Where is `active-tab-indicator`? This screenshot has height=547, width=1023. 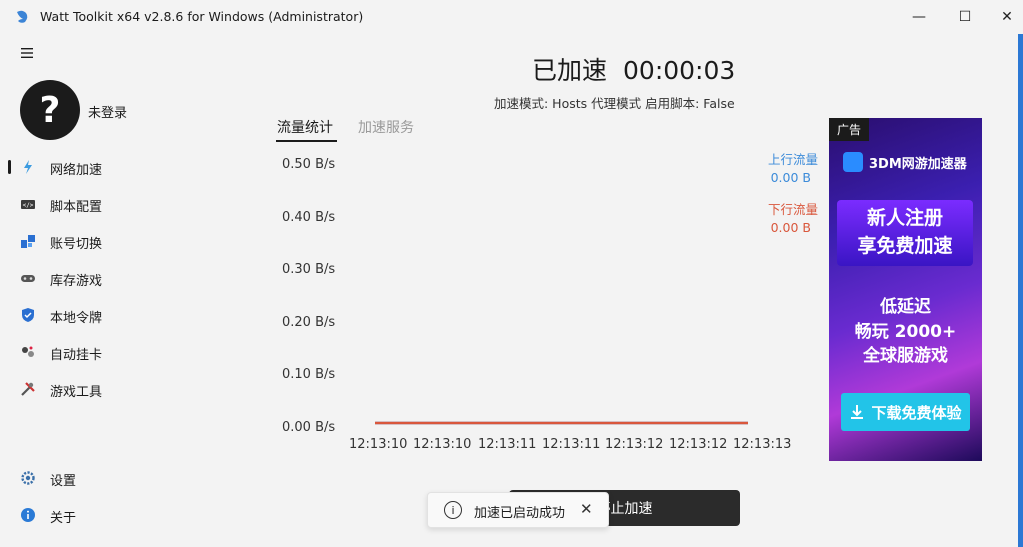
active-tab-indicator is located at coordinates (306, 141).